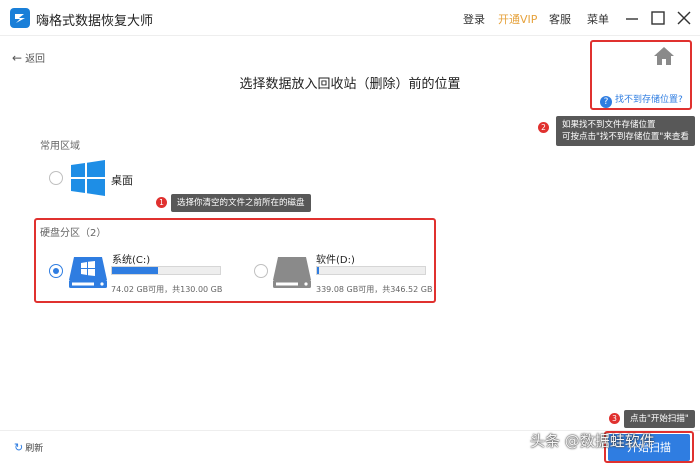 The width and height of the screenshot is (700, 463). I want to click on drive-d-info: 339.08 GB可用，共346.52 GB, so click(374, 289).